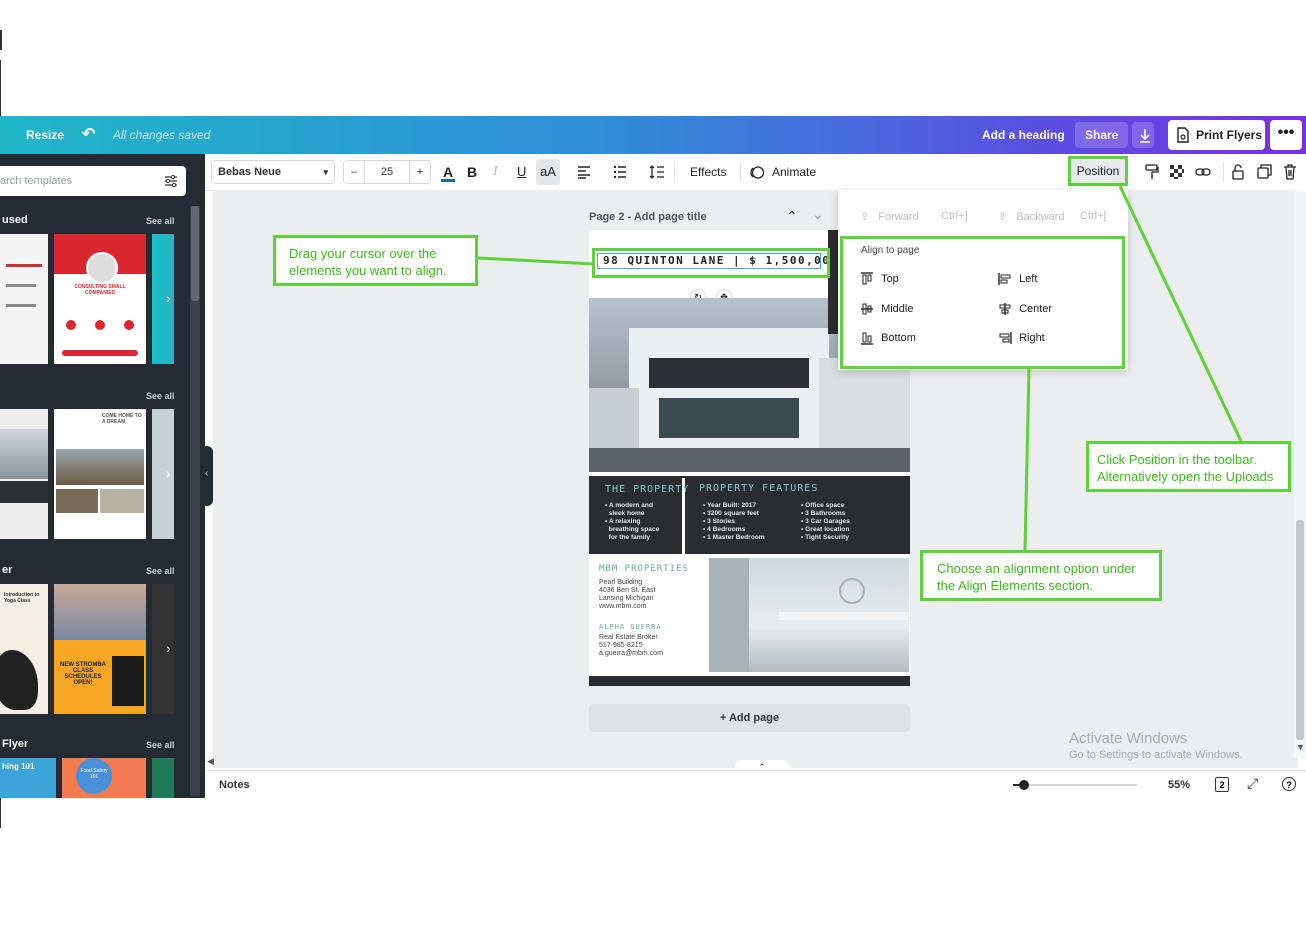  I want to click on position-button: Position, so click(1098, 171).